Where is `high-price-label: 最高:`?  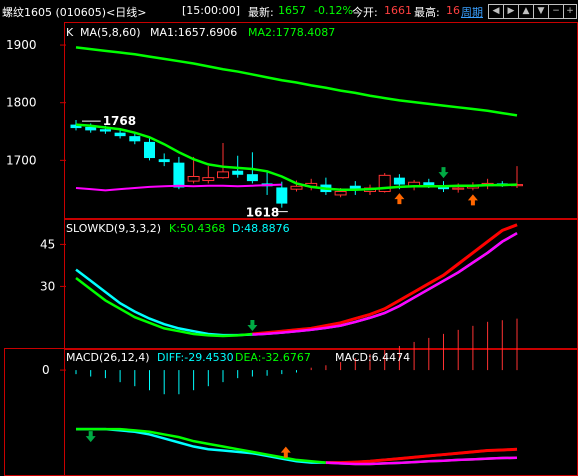 high-price-label: 最高: is located at coordinates (427, 12).